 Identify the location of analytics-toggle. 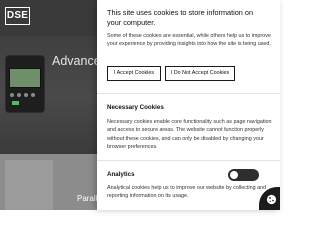
(243, 175).